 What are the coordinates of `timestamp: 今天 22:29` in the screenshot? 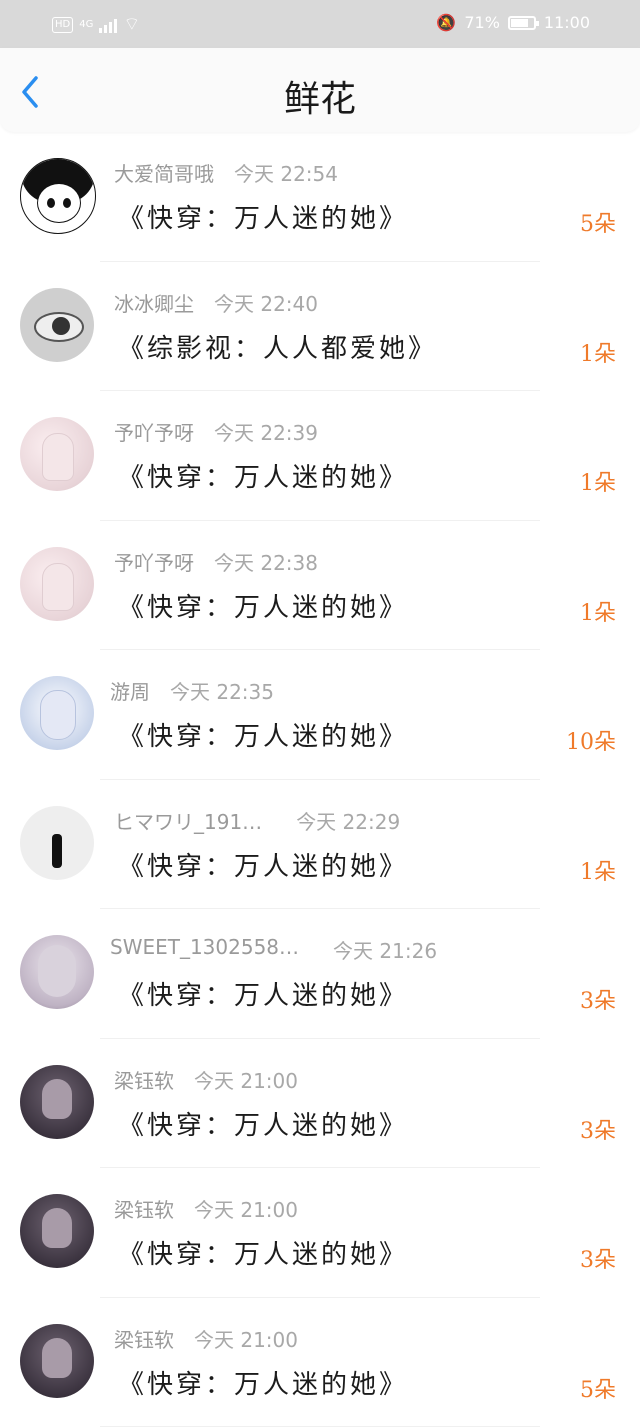 It's located at (348, 820).